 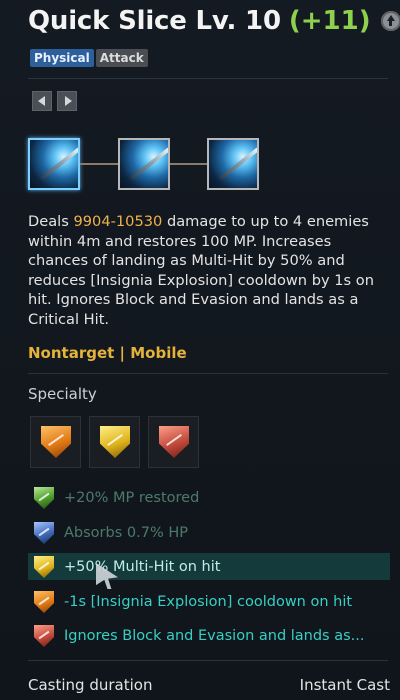 What do you see at coordinates (44, 602) in the screenshot?
I see `orange-shield-icon` at bounding box center [44, 602].